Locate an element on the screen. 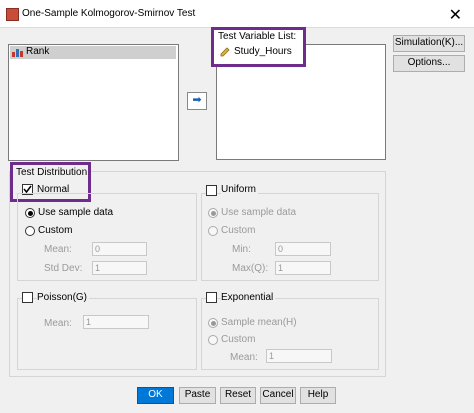 The image size is (474, 413). normal-custom-radio is located at coordinates (30, 231).